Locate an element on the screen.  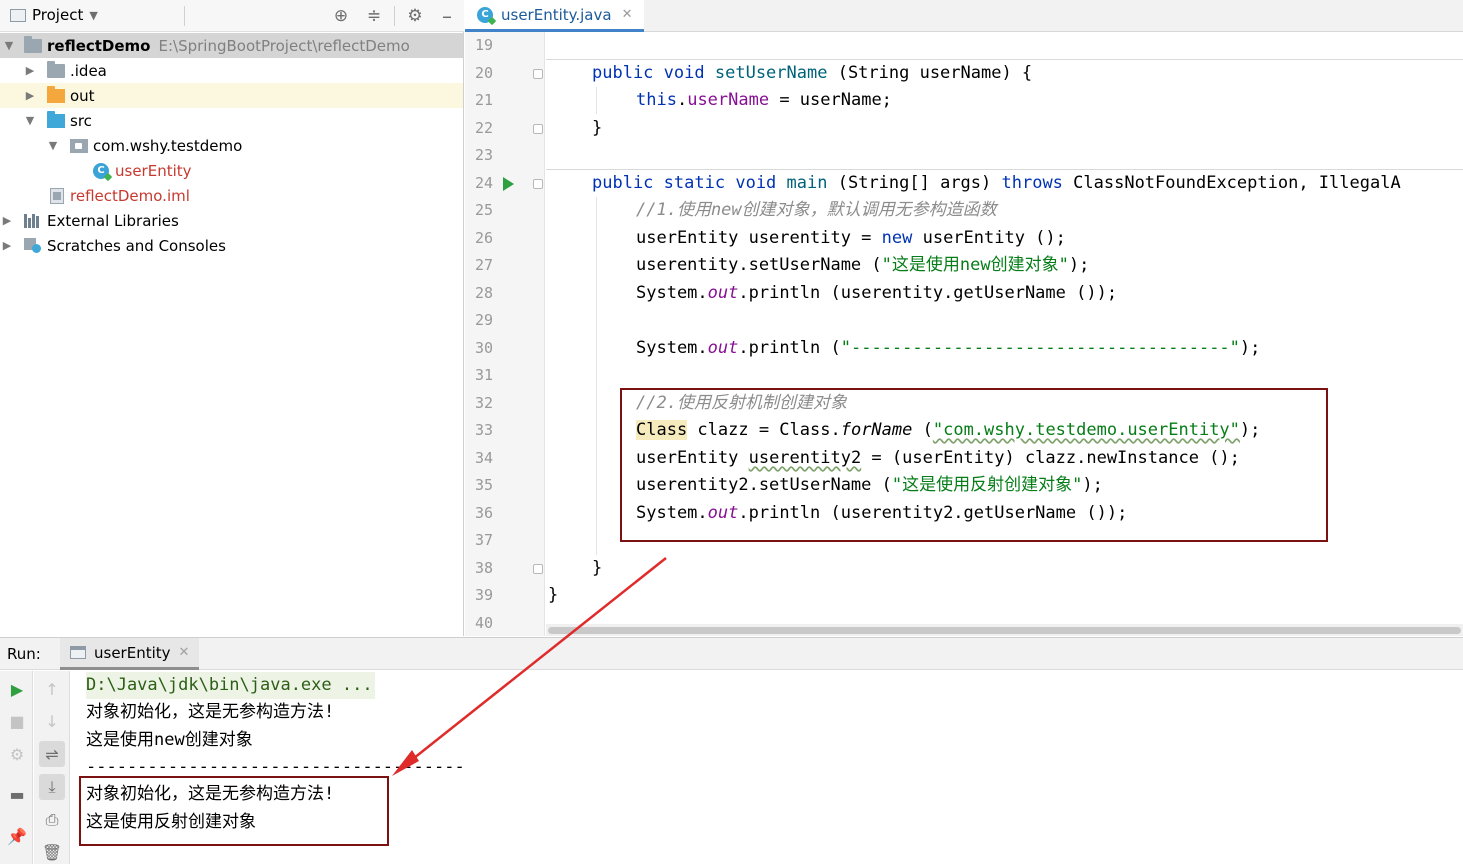
line-number: 35 is located at coordinates (483, 485).